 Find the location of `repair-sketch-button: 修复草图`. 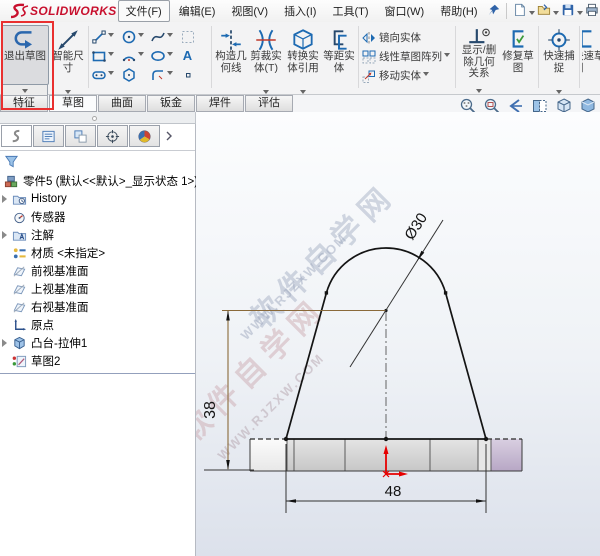

repair-sketch-button: 修复草图 is located at coordinates (518, 55).